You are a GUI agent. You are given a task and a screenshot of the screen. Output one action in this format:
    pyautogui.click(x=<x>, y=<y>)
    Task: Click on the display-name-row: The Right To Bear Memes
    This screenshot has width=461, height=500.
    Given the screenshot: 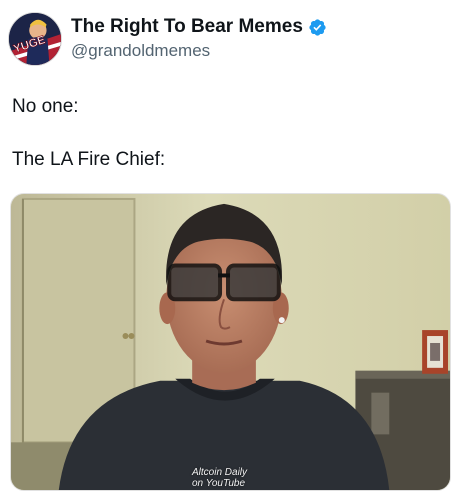 What is the action you would take?
    pyautogui.click(x=199, y=27)
    